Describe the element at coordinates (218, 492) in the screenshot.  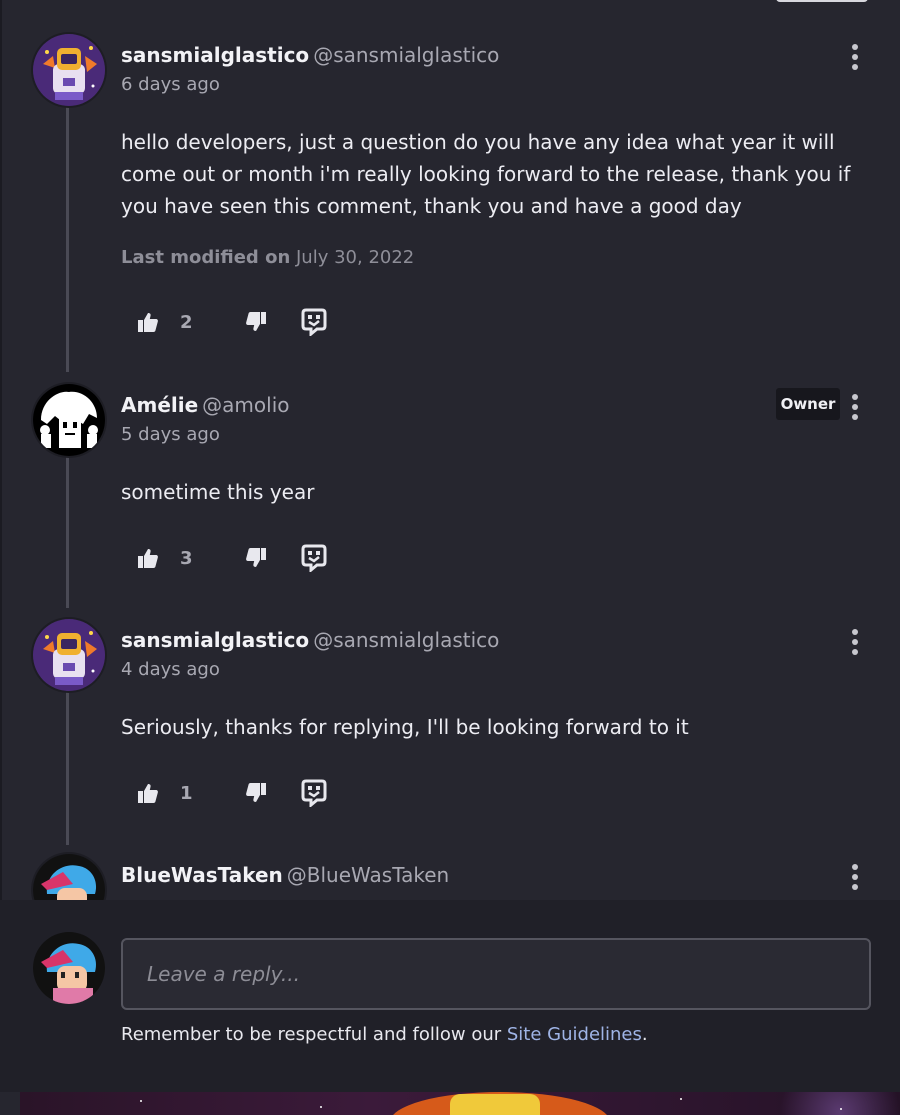
I see `comment-body: sometime this year` at that location.